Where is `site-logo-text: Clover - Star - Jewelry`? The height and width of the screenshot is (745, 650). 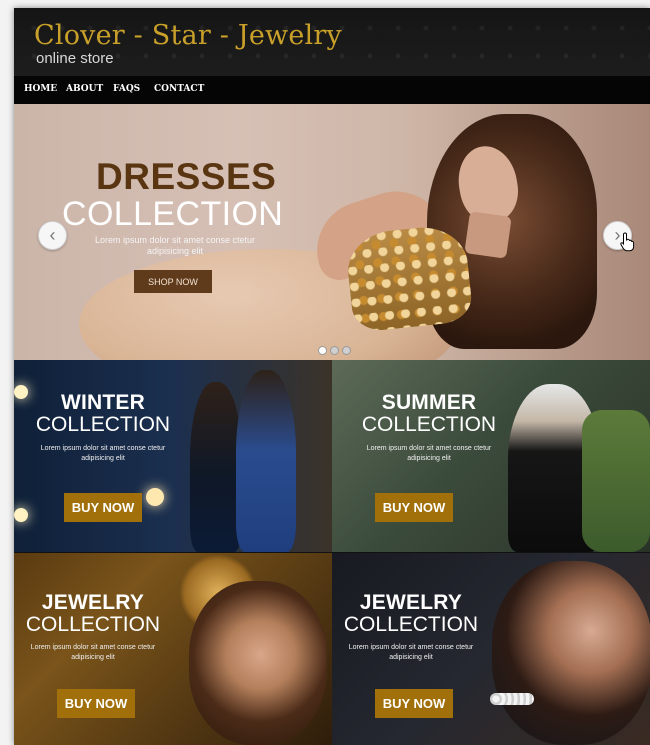 site-logo-text: Clover - Star - Jewelry is located at coordinates (188, 35).